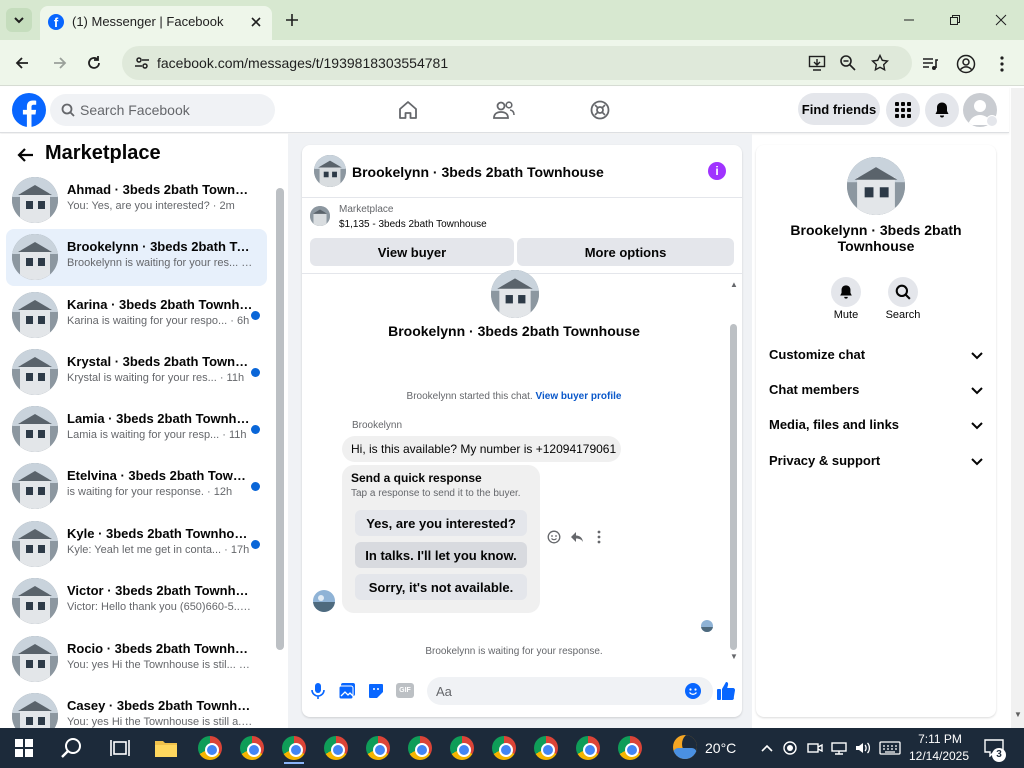  What do you see at coordinates (1017, 408) in the screenshot?
I see `page-scrollbar: ▼` at bounding box center [1017, 408].